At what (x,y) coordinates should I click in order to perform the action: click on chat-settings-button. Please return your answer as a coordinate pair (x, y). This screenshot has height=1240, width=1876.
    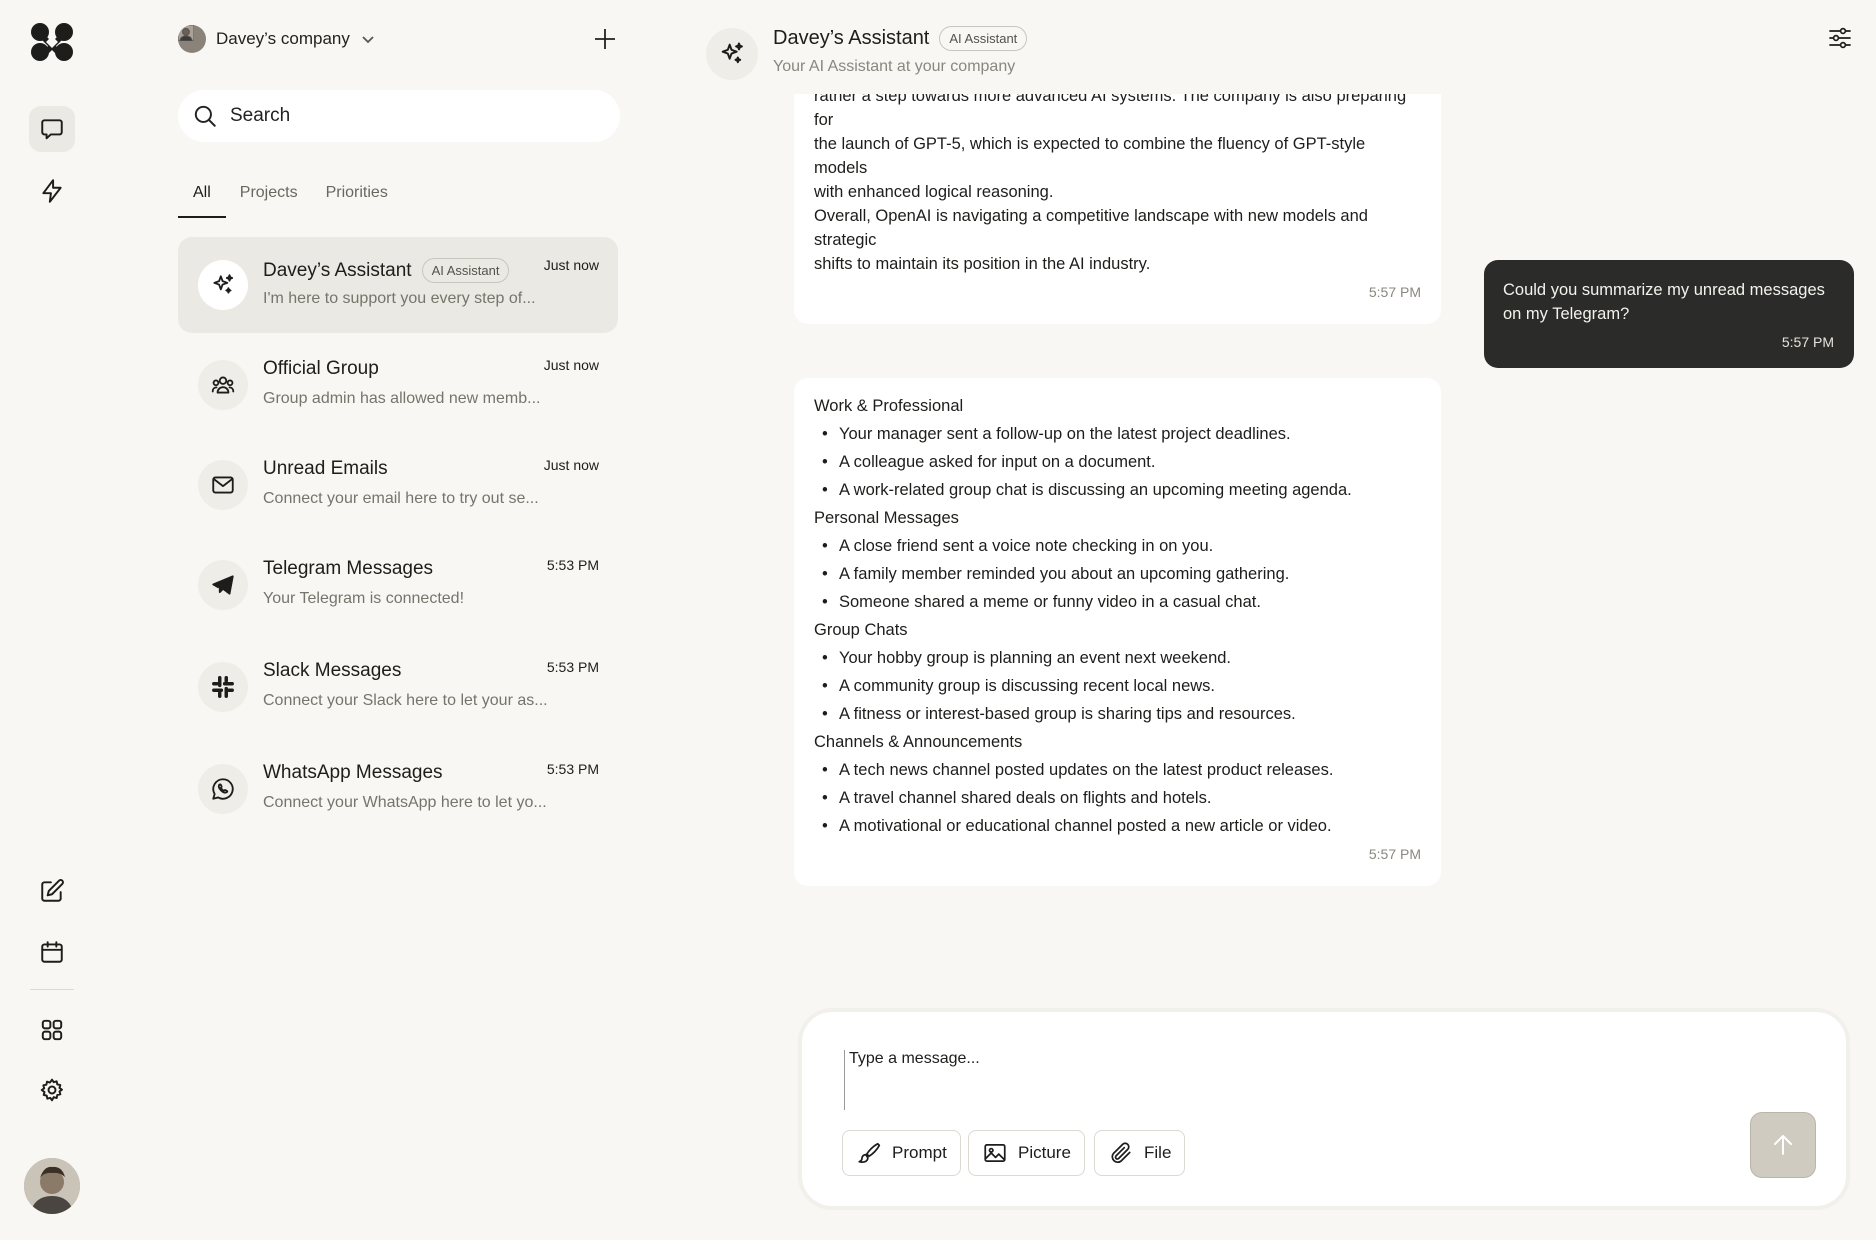
    Looking at the image, I should click on (1840, 38).